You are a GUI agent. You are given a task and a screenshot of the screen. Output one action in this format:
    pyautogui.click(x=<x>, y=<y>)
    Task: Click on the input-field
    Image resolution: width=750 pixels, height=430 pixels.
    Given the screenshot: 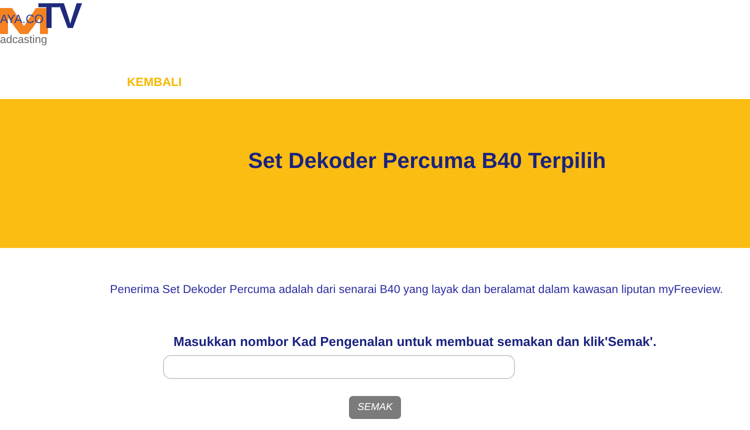 What is the action you would take?
    pyautogui.click(x=338, y=366)
    